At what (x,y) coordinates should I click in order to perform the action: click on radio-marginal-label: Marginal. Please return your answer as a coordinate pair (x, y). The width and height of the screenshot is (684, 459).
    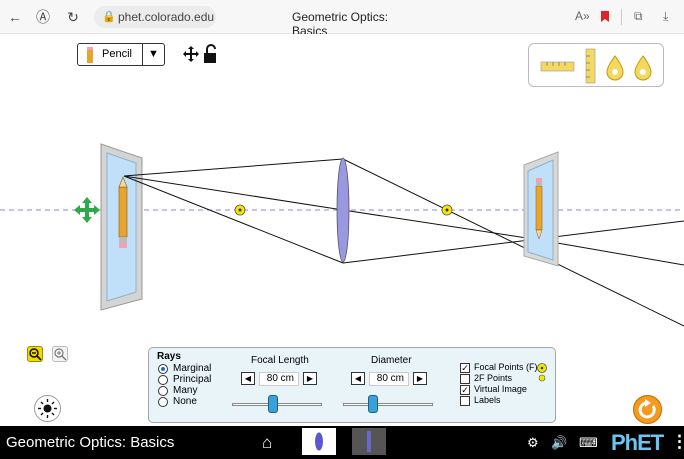
    Looking at the image, I should click on (192, 368).